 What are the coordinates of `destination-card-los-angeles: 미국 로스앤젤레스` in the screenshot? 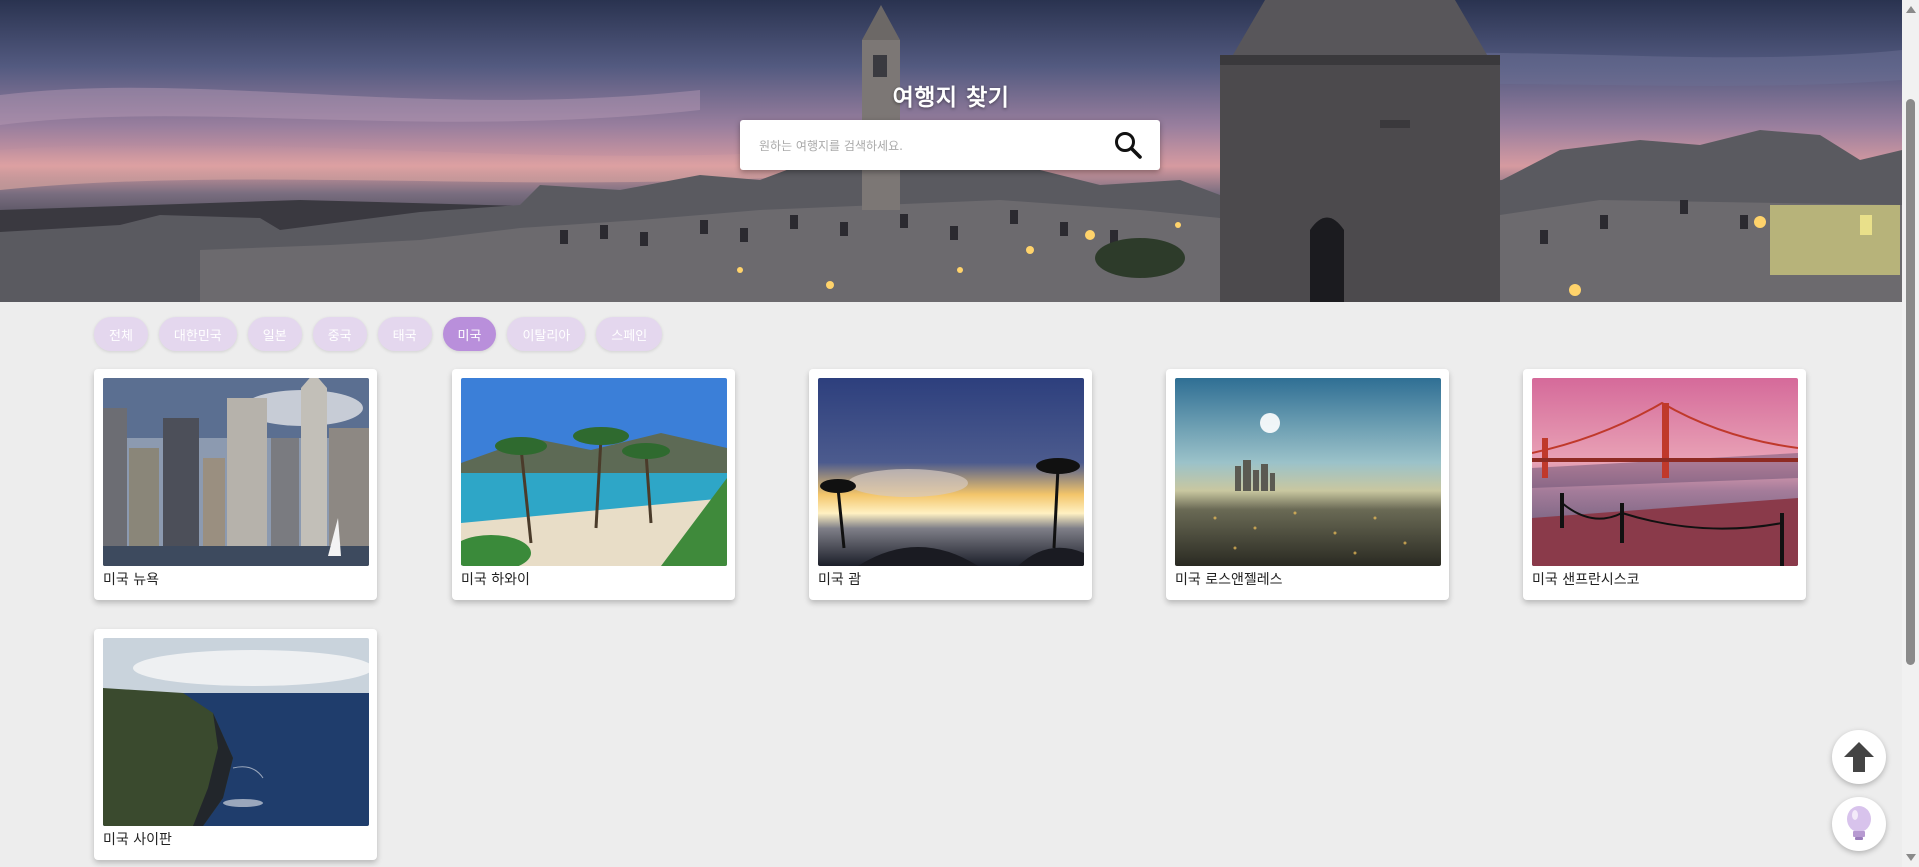 It's located at (1307, 484).